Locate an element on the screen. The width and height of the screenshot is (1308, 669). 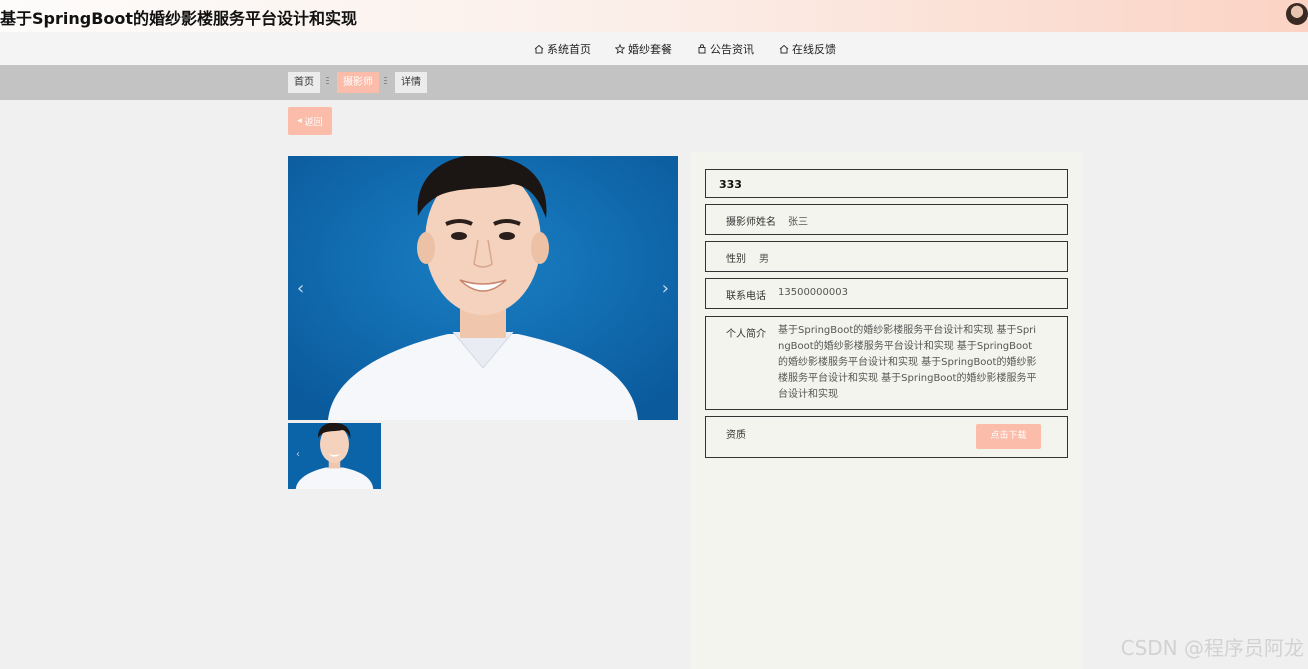
nav-item-home: 系统首页 is located at coordinates (562, 49).